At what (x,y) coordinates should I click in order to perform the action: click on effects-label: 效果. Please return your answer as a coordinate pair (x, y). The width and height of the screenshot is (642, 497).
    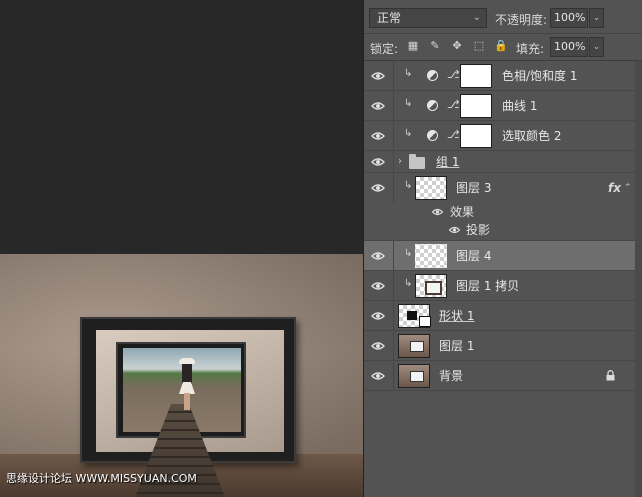
    Looking at the image, I should click on (462, 212).